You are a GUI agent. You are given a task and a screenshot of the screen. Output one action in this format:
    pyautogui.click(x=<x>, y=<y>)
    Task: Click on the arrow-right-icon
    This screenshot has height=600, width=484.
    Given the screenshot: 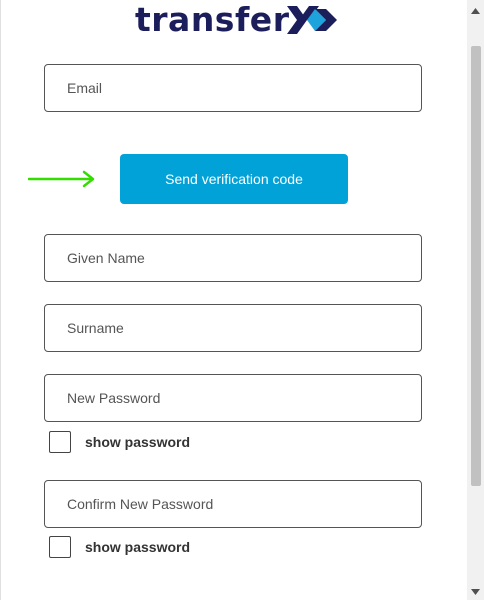 What is the action you would take?
    pyautogui.click(x=61, y=179)
    